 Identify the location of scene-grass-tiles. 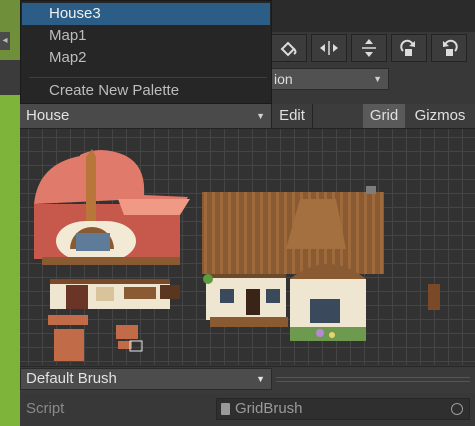
(10, 213).